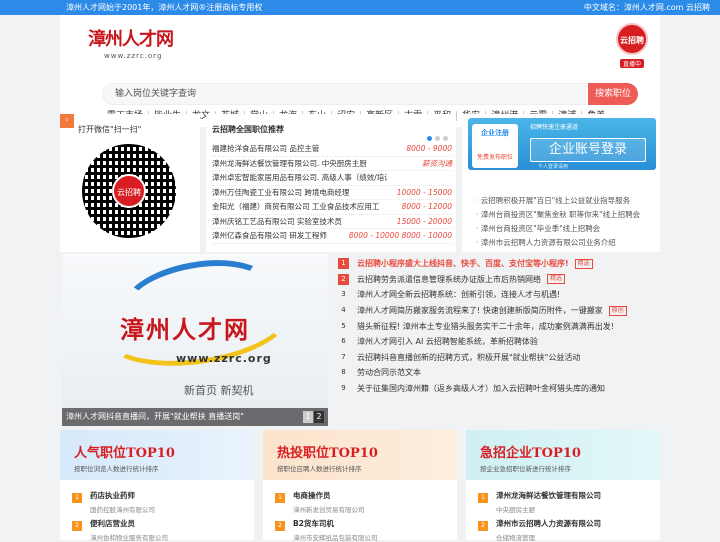  Describe the element at coordinates (360, 45) in the screenshot. I see `header: 漳州人才网 www.zzrc.org 云招聘 直播中` at that location.